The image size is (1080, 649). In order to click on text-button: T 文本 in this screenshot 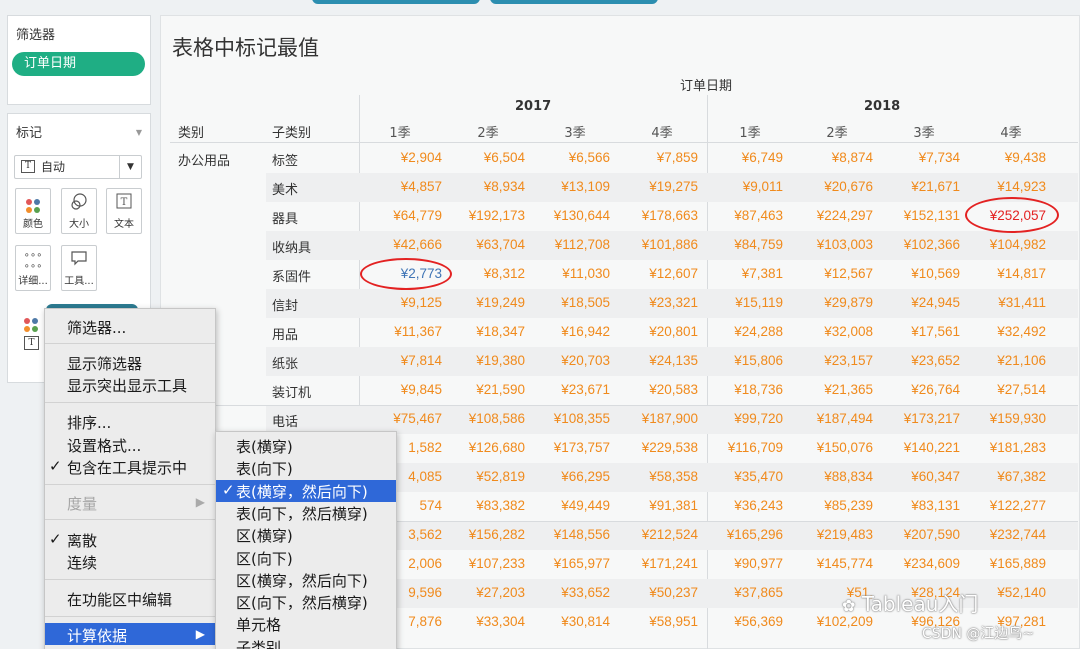, I will do `click(124, 211)`.